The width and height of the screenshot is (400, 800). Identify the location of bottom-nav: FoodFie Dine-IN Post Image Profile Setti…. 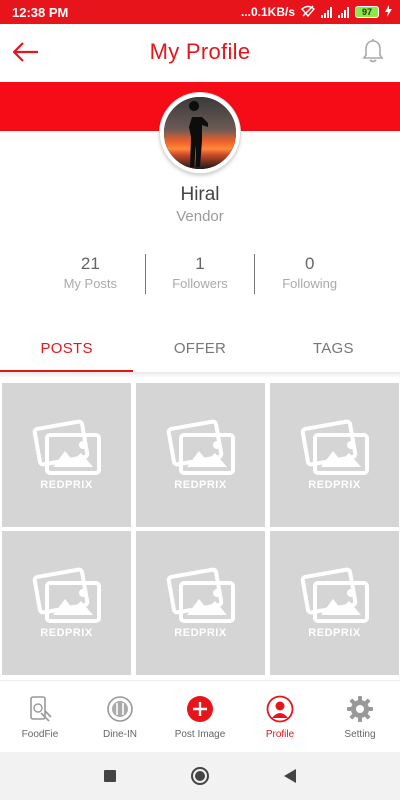
(200, 716).